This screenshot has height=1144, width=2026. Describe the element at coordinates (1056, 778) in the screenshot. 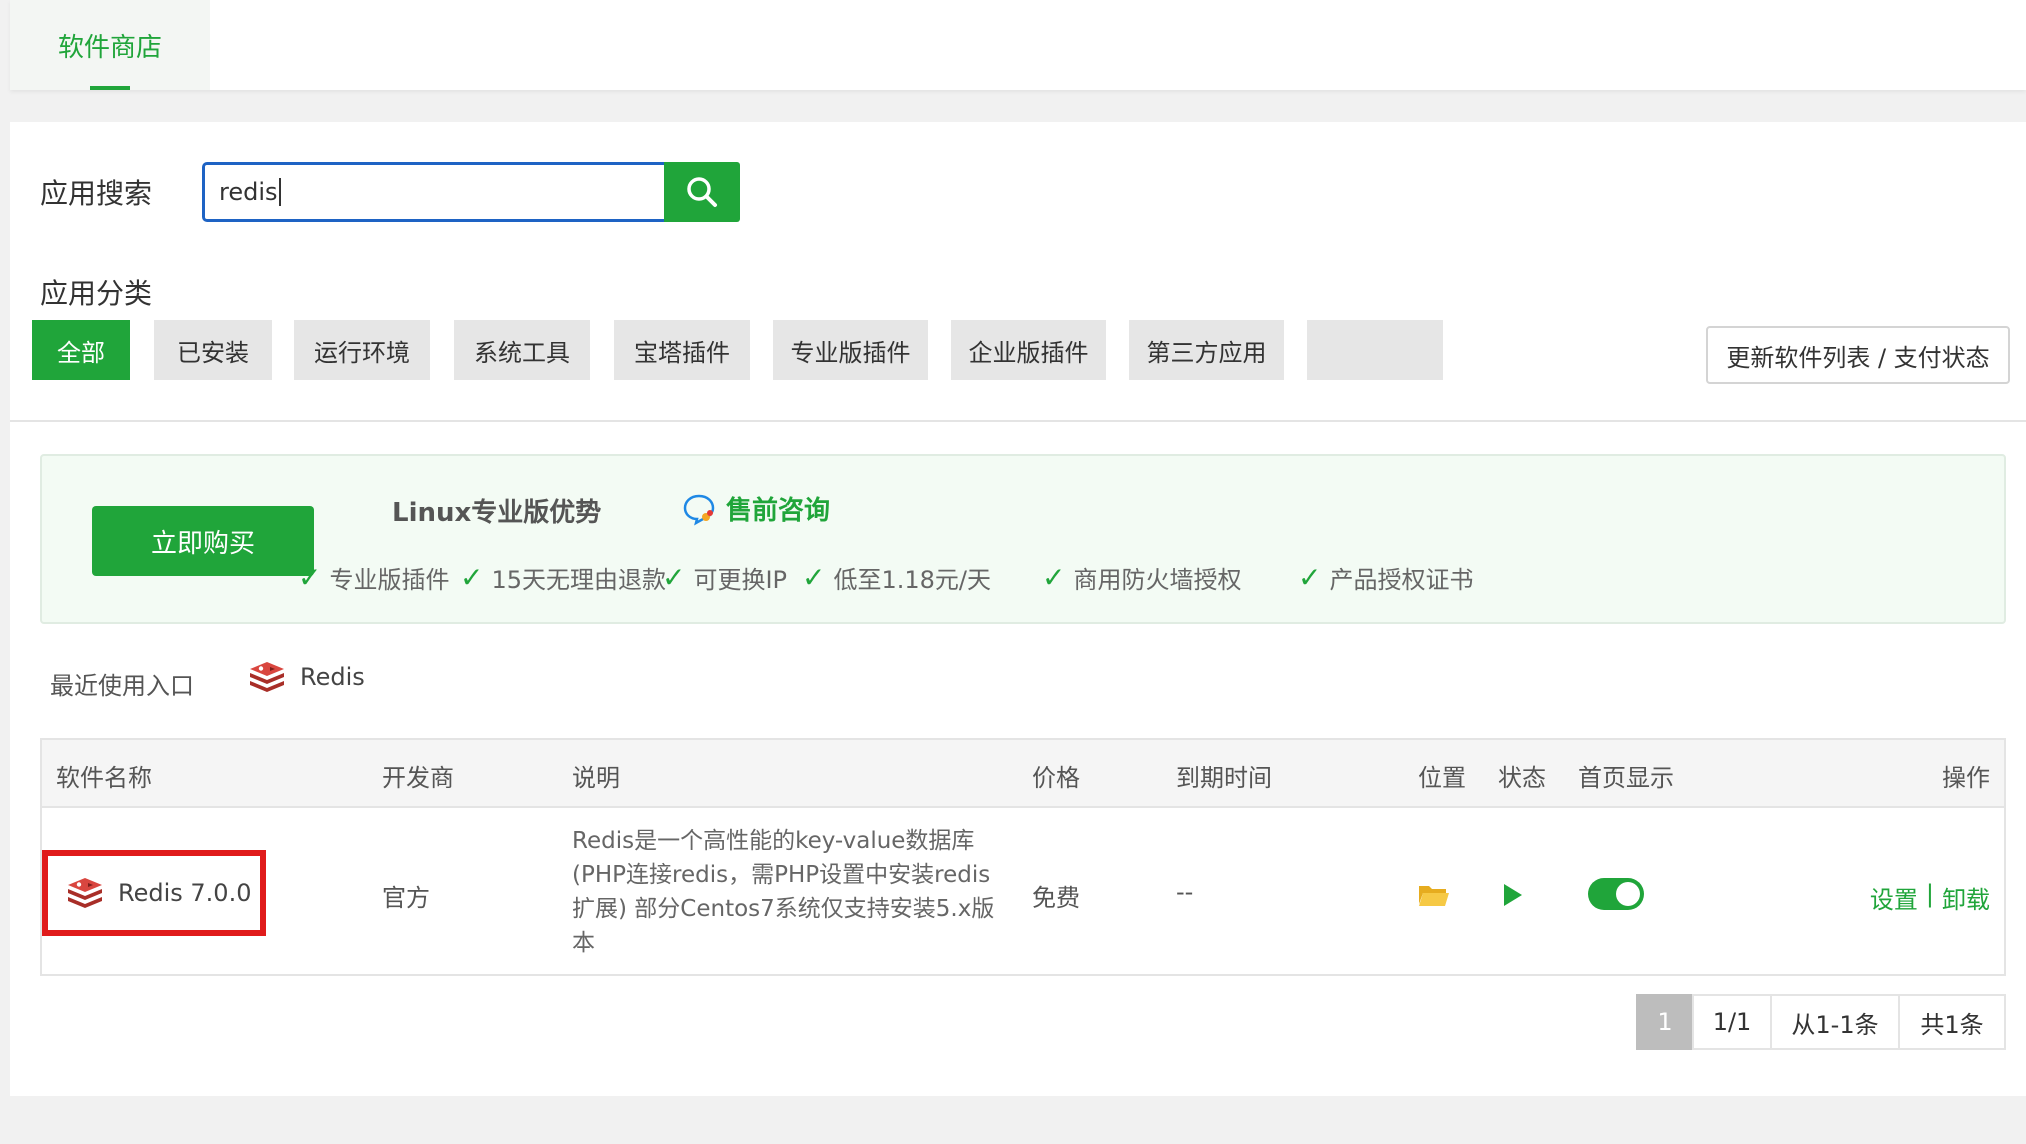

I see `header-price: 价格` at that location.